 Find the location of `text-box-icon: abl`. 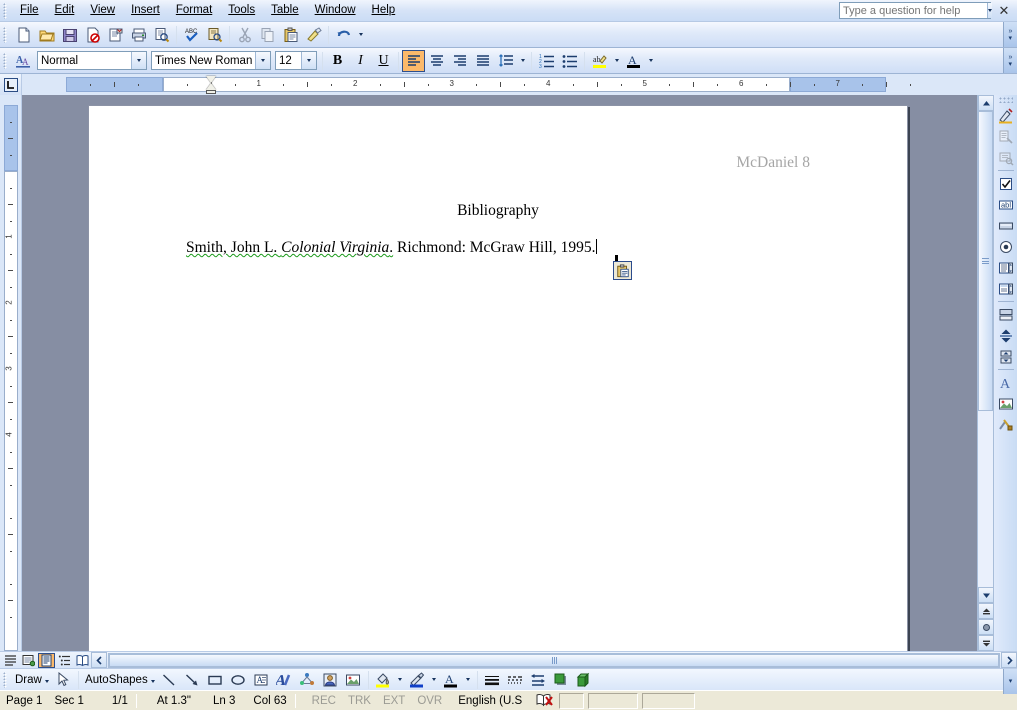

text-box-icon: abl is located at coordinates (1006, 204).